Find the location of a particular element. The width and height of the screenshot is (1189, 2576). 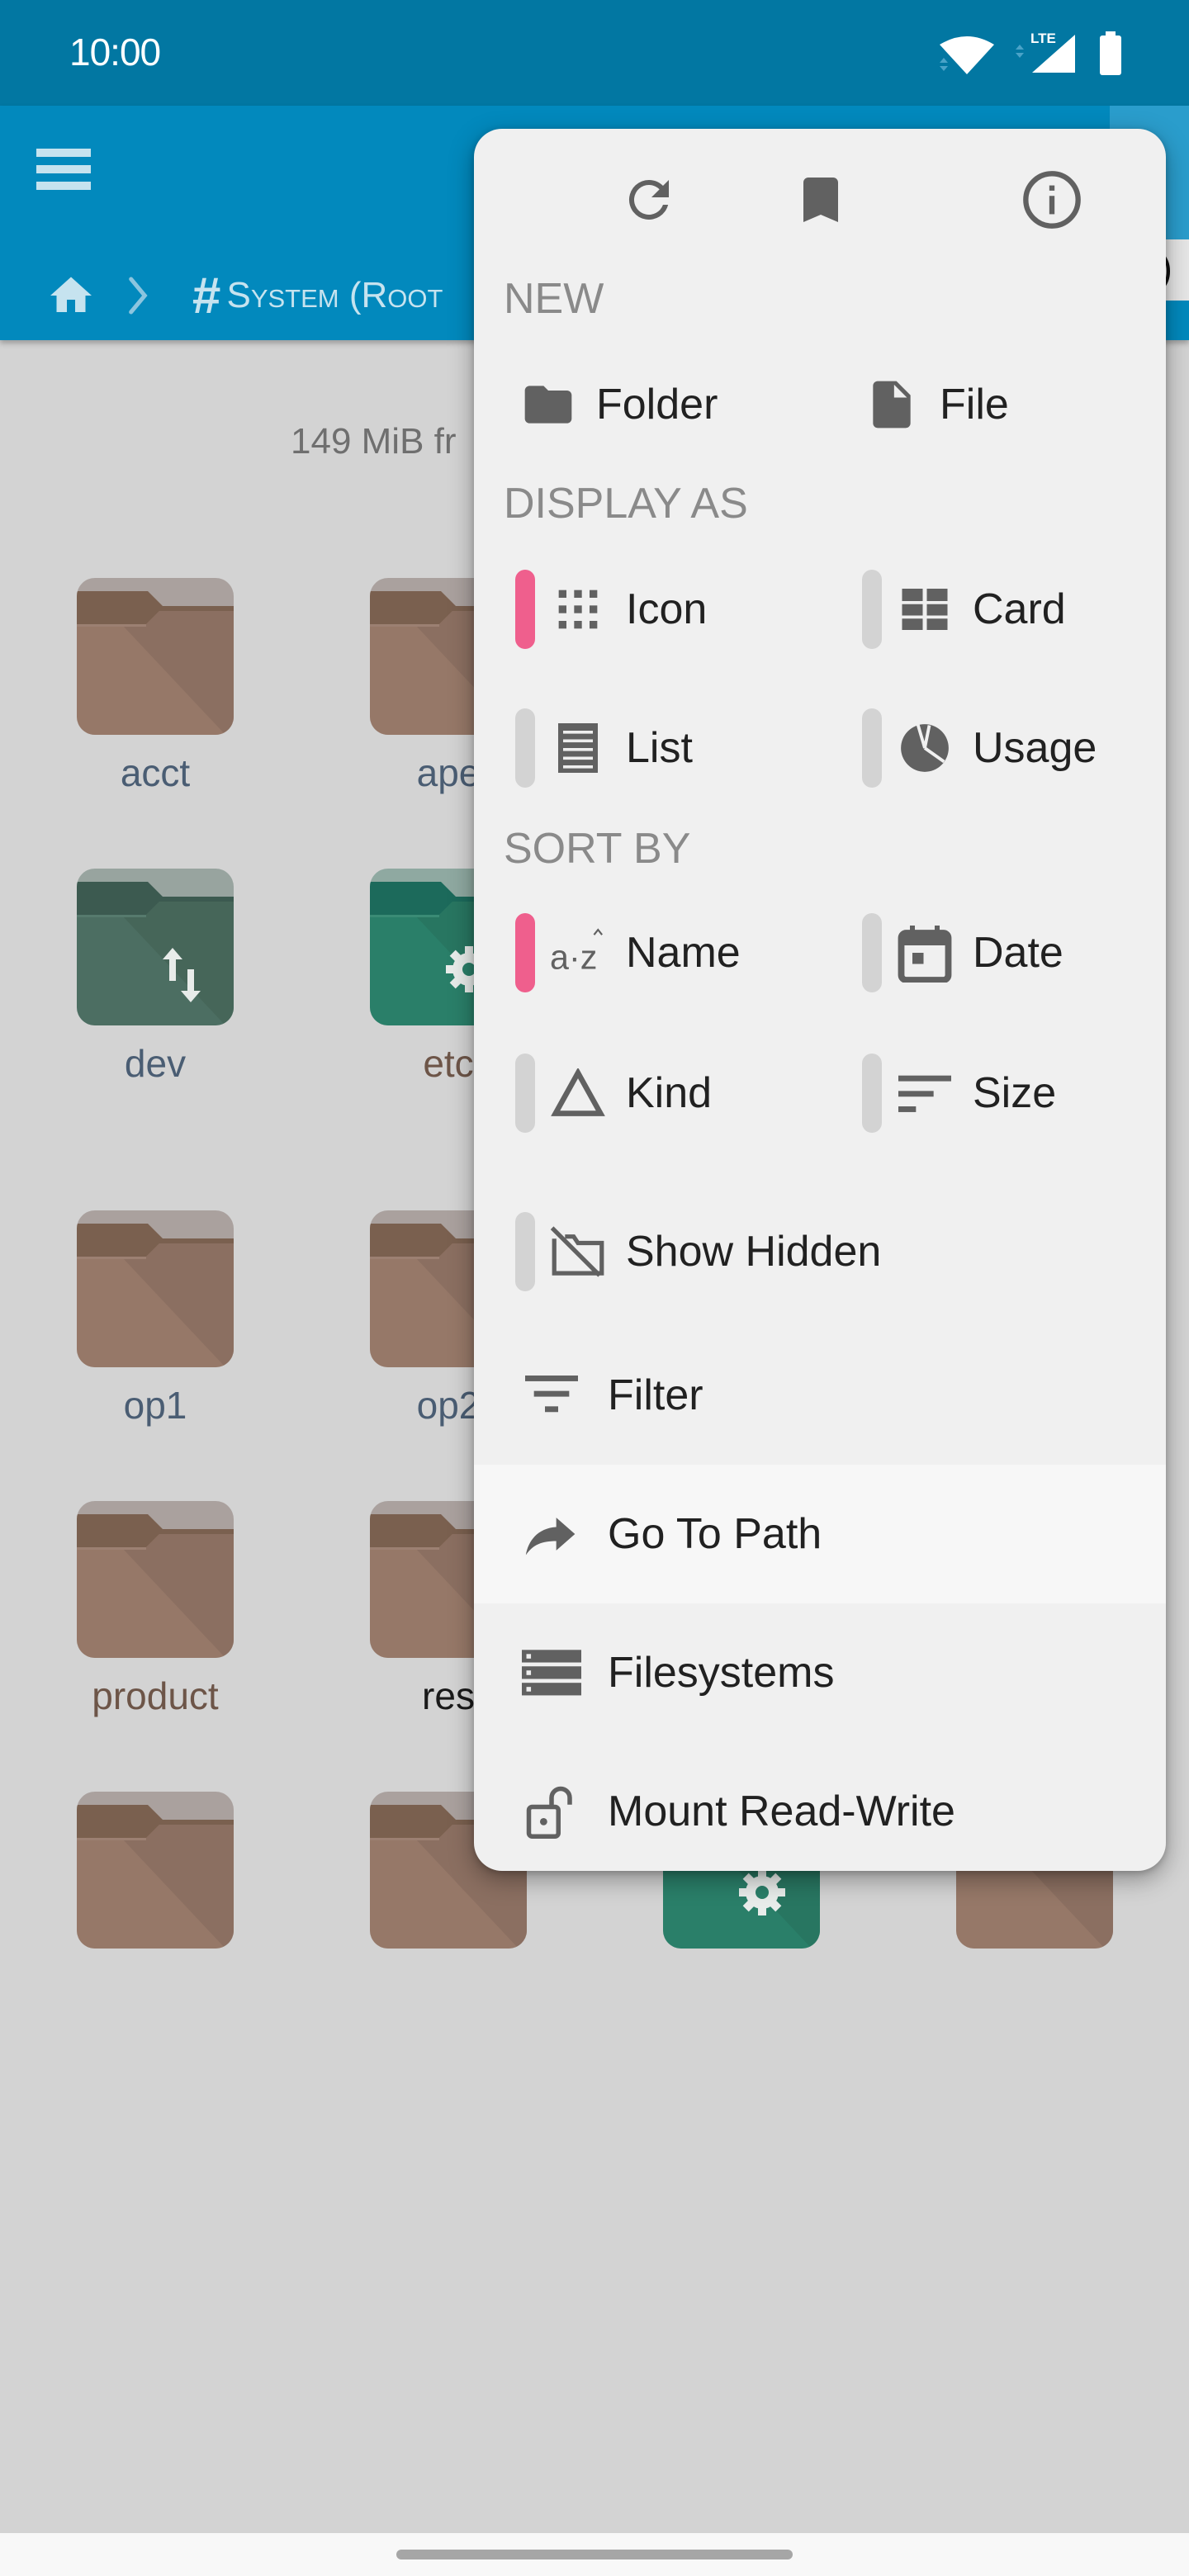

display-usage-option: Usage is located at coordinates (979, 748).